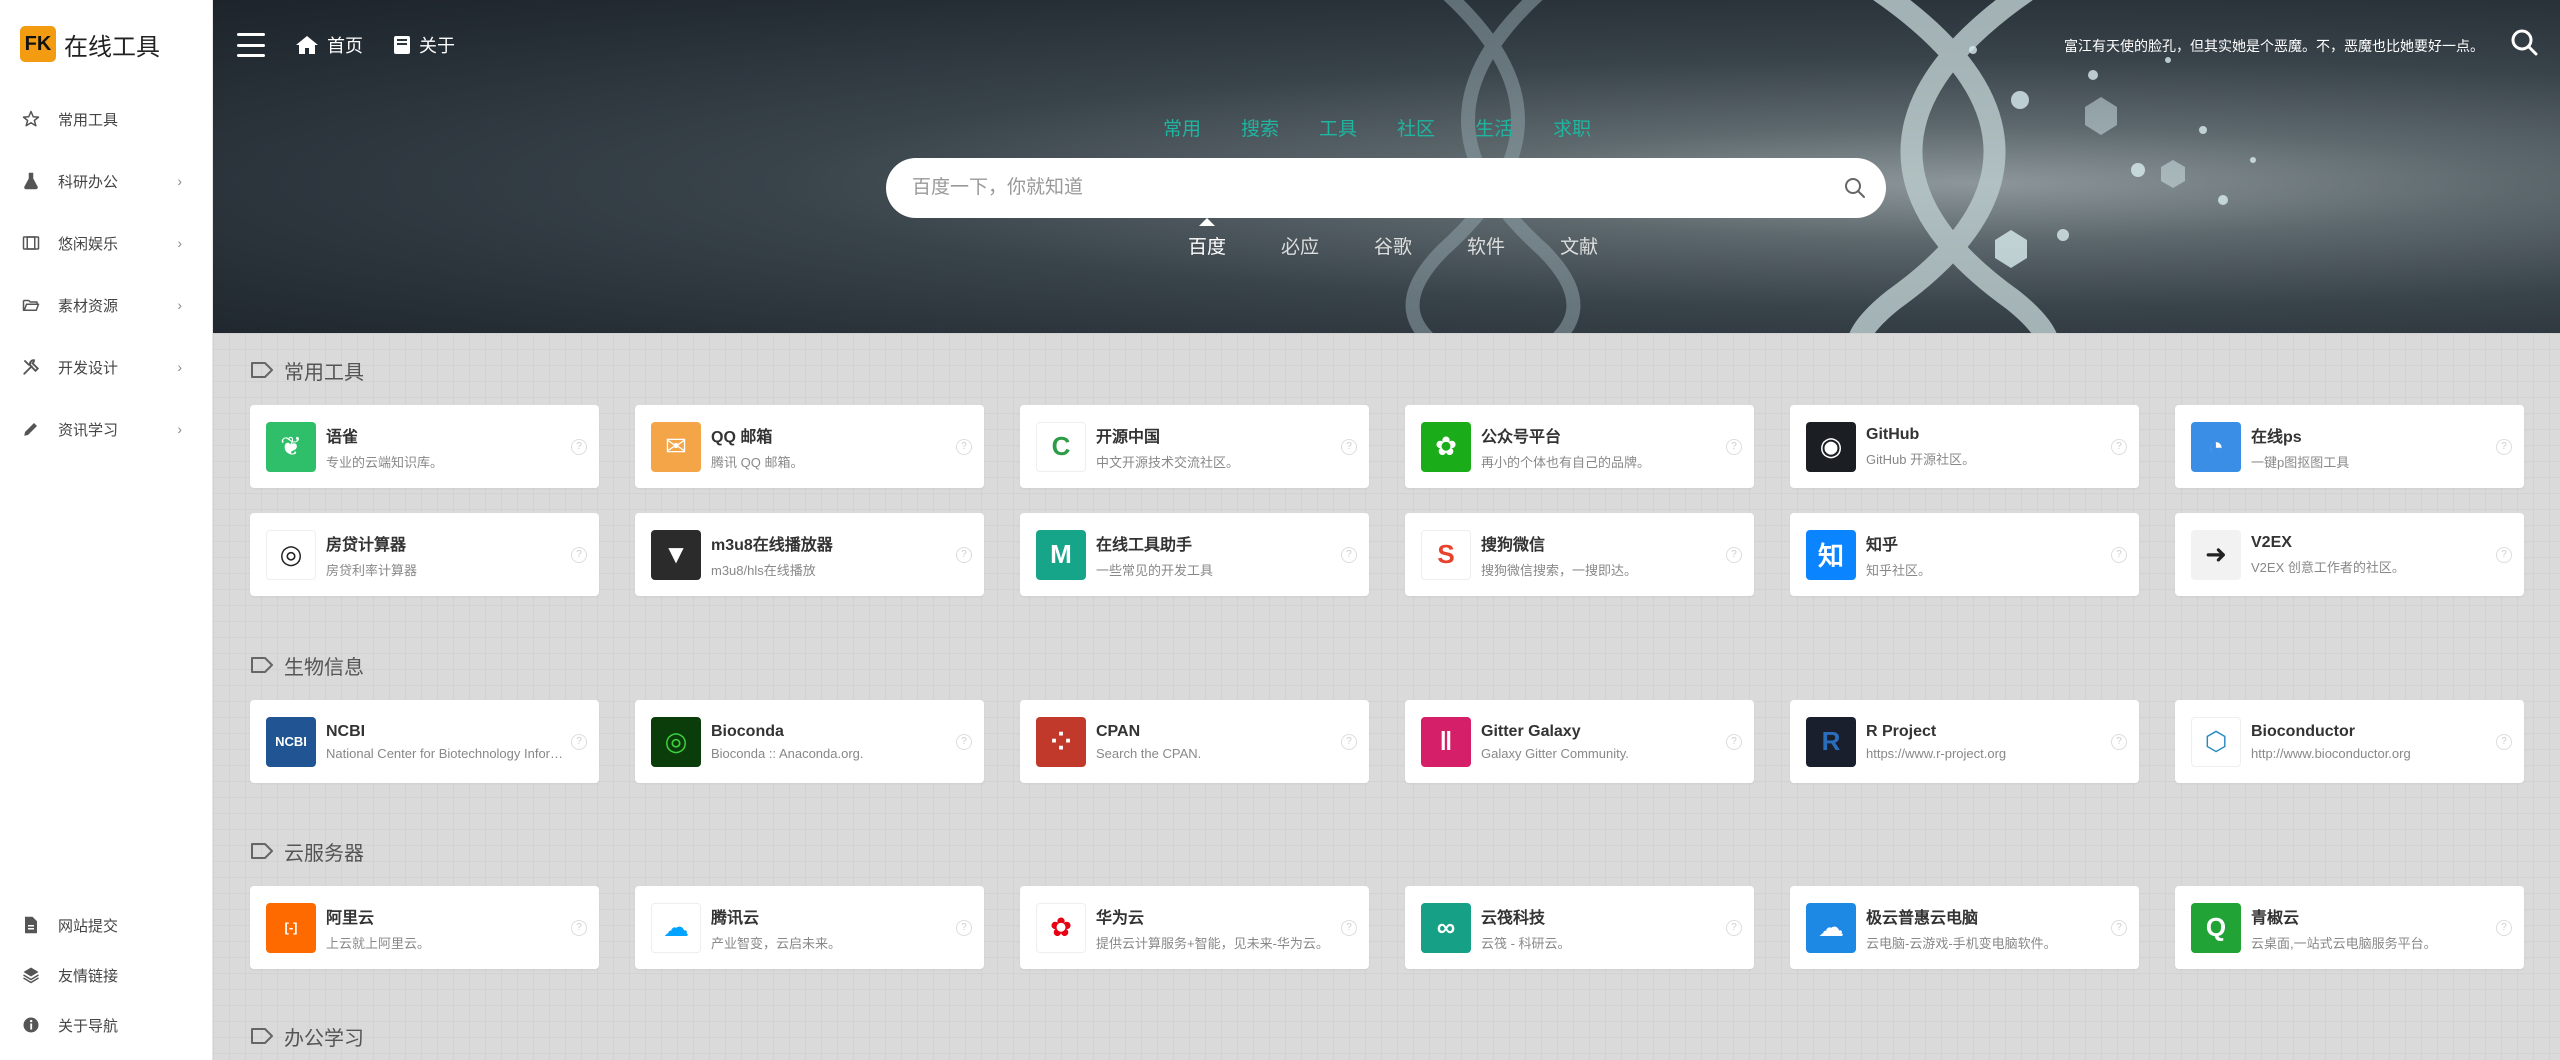  Describe the element at coordinates (1855, 188) in the screenshot. I see `search-submit-icon` at that location.